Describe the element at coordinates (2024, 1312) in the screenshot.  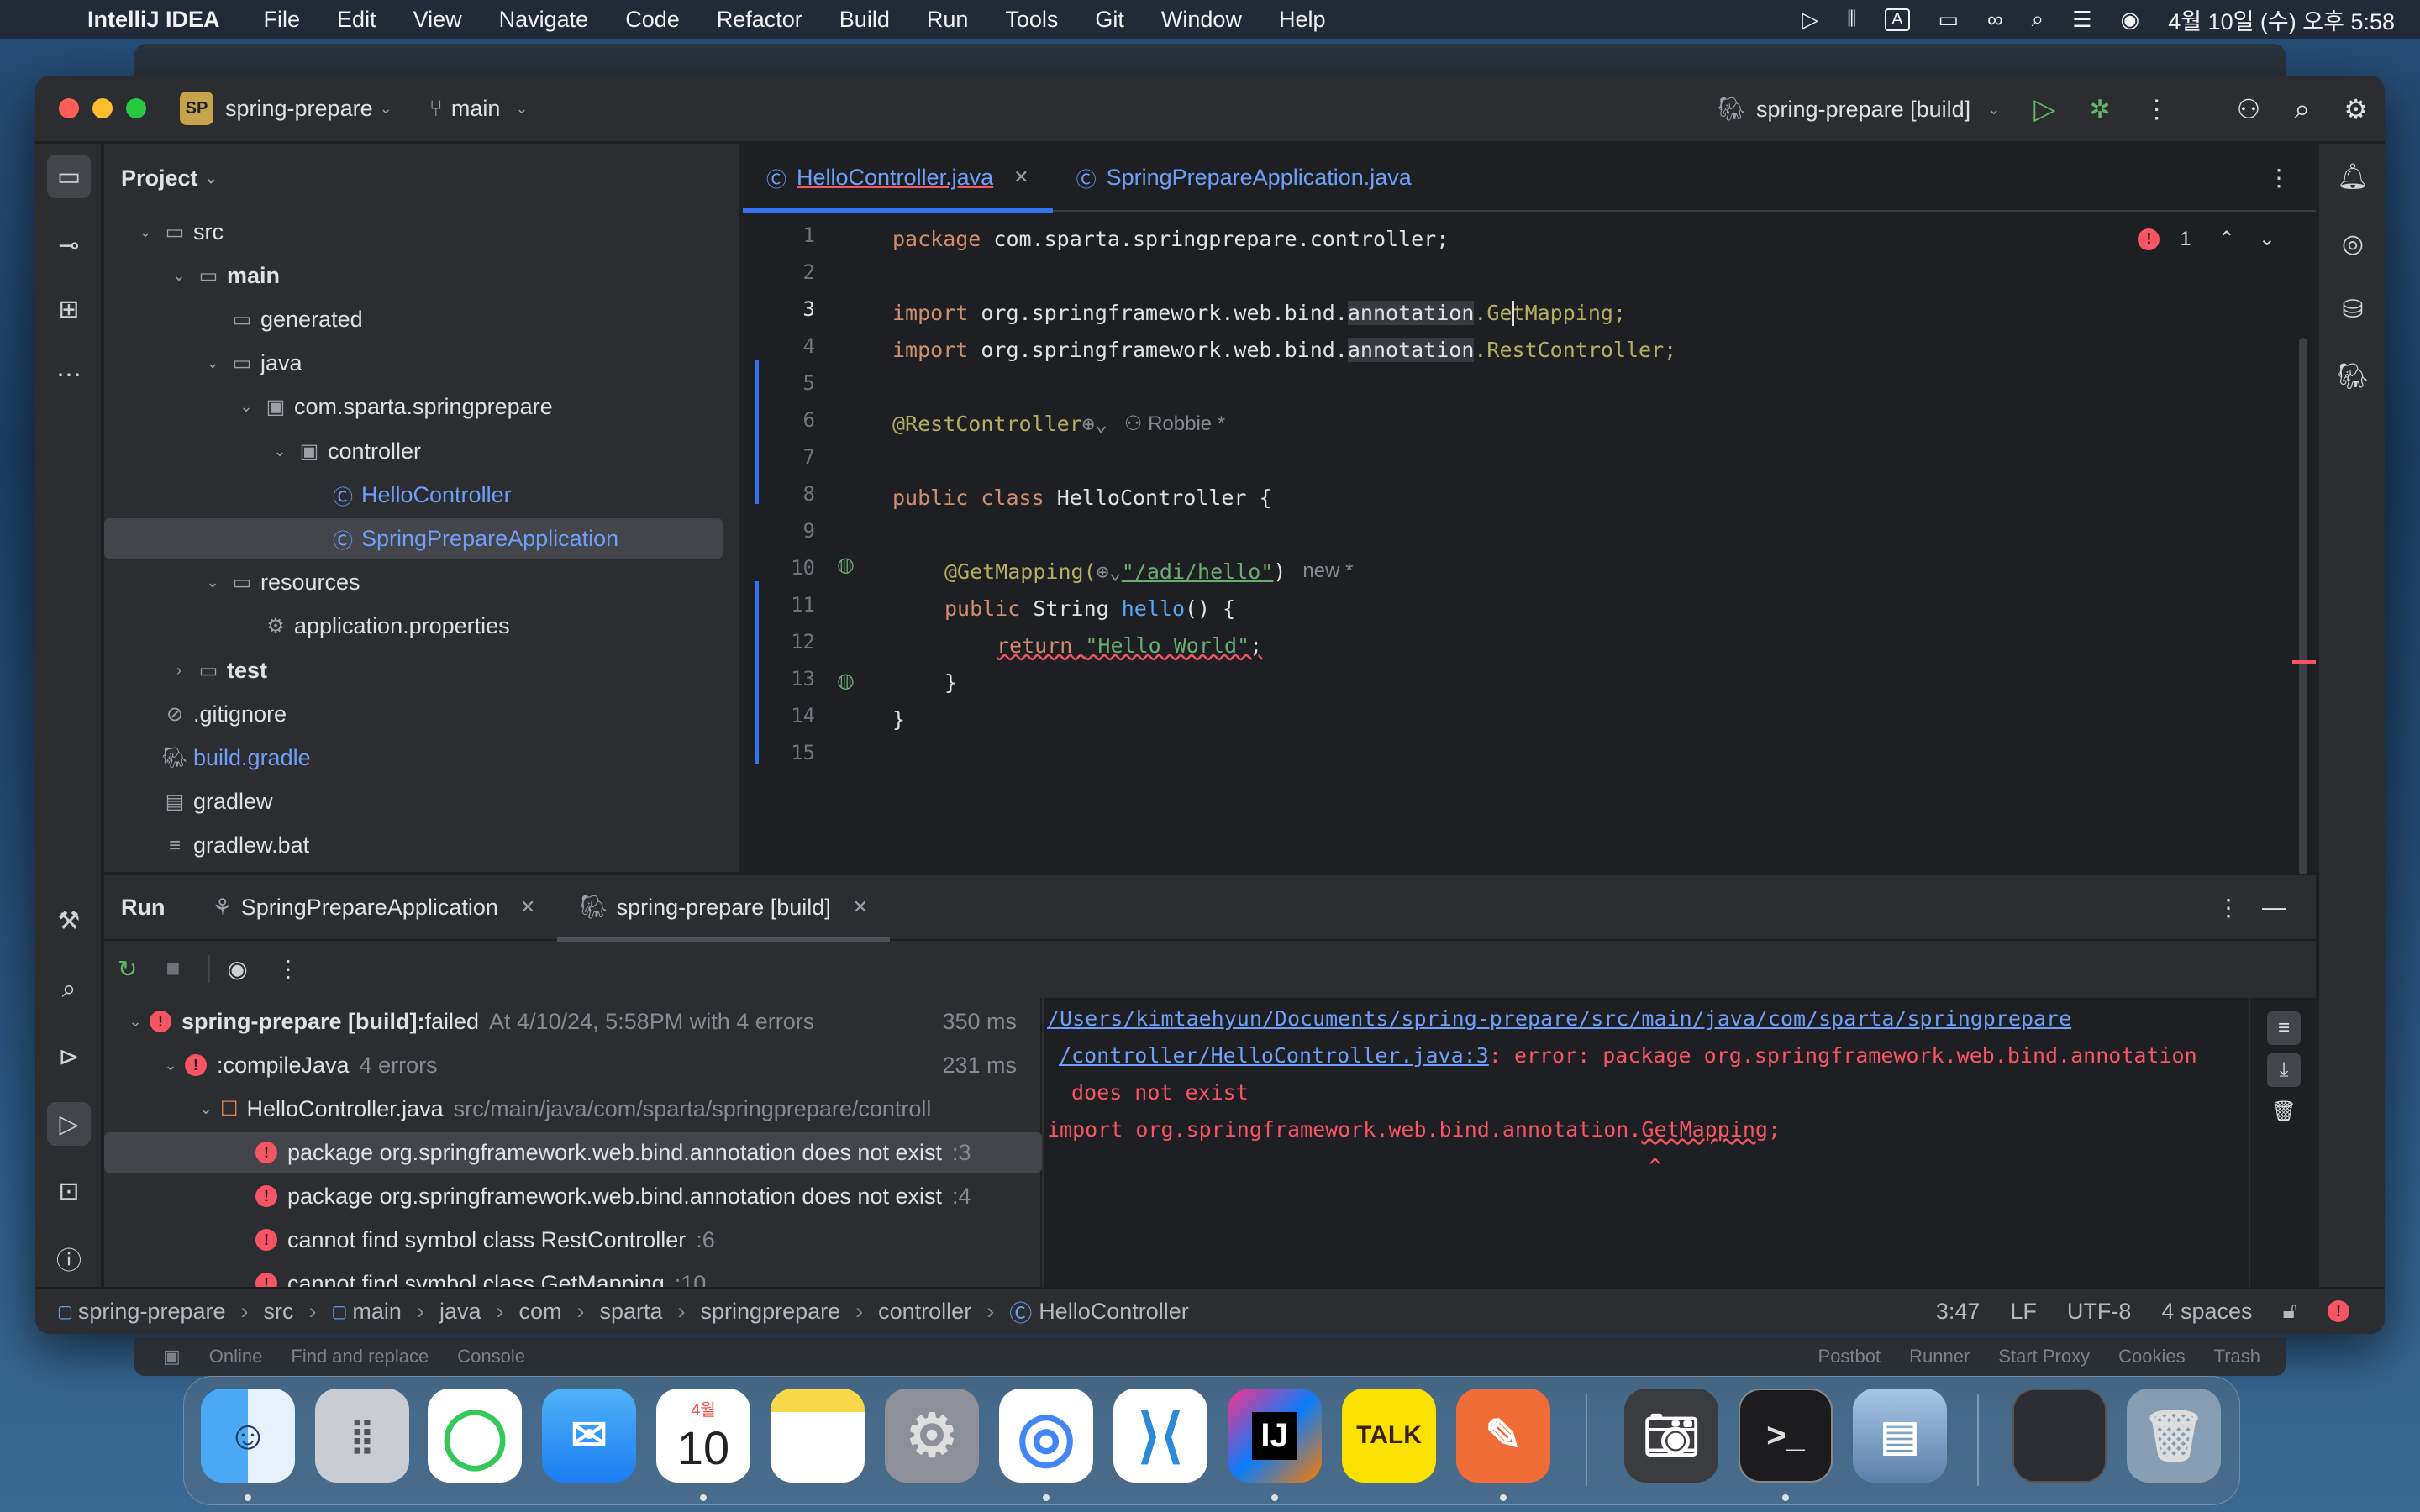
I see `line-separator: LF` at that location.